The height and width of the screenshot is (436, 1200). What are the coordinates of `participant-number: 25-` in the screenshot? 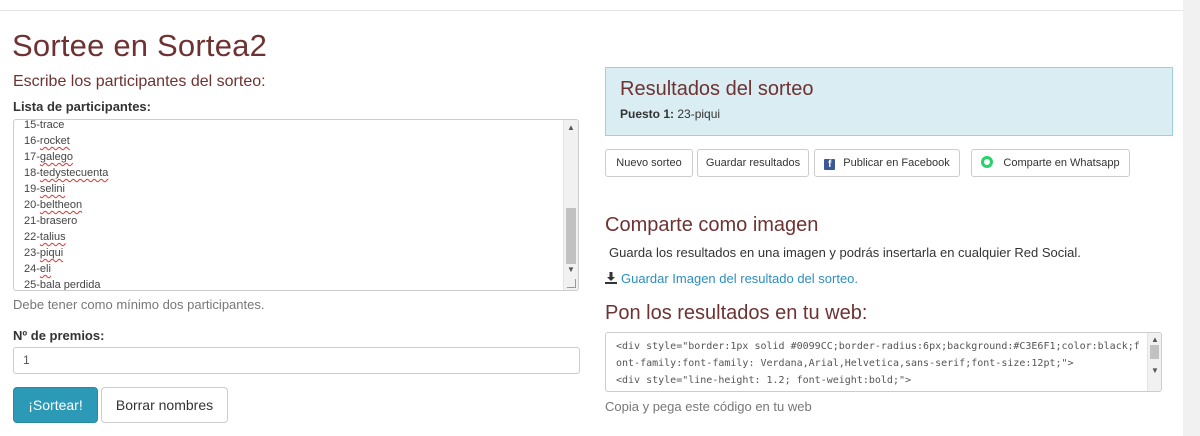 It's located at (32, 285).